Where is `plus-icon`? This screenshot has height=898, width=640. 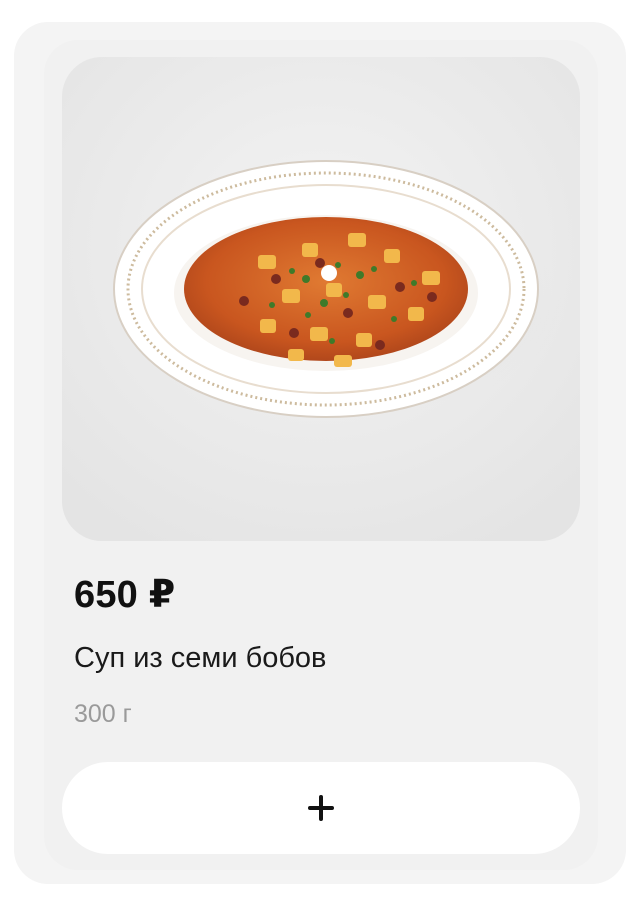
plus-icon is located at coordinates (321, 808).